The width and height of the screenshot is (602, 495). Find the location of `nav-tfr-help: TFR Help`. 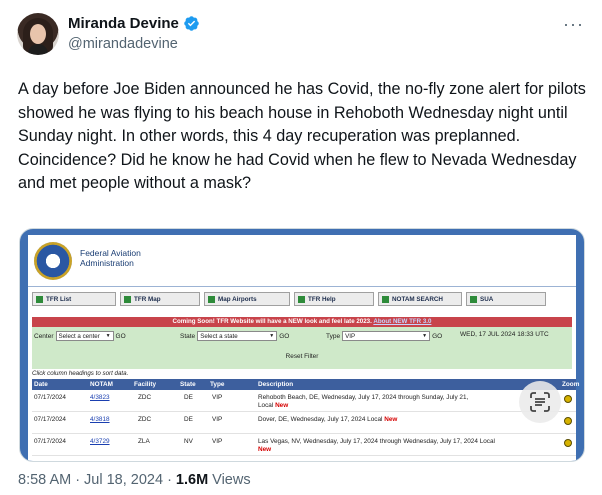

nav-tfr-help: TFR Help is located at coordinates (334, 299).